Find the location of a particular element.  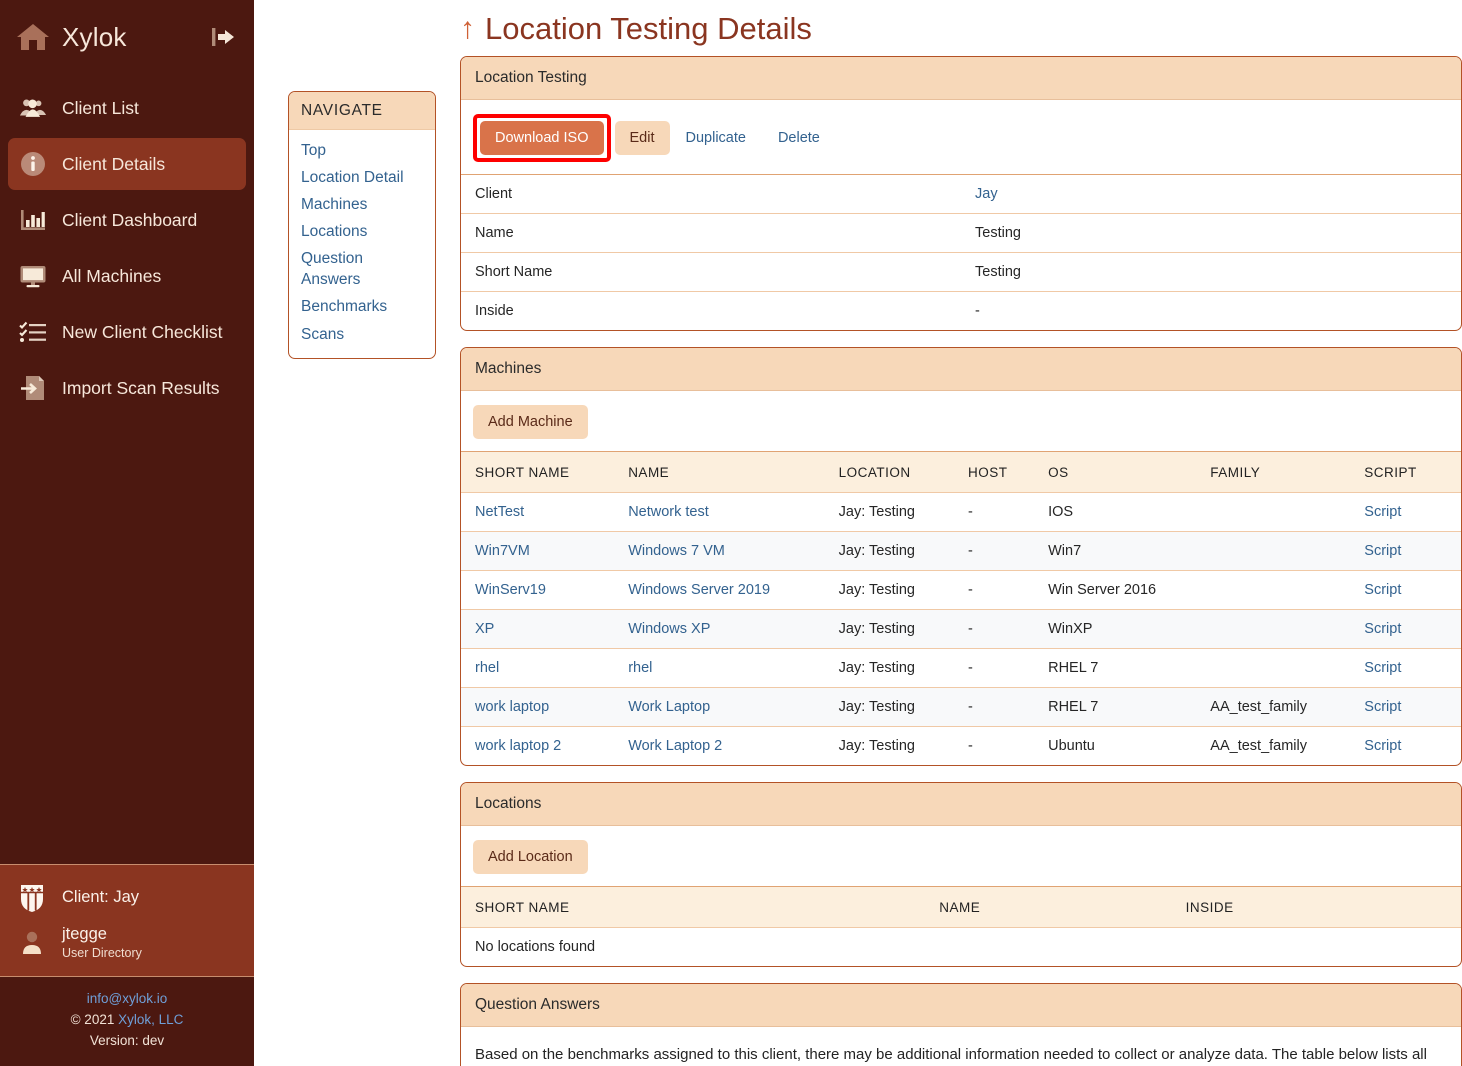

column-header-location: LOCATION is located at coordinates (897, 472).